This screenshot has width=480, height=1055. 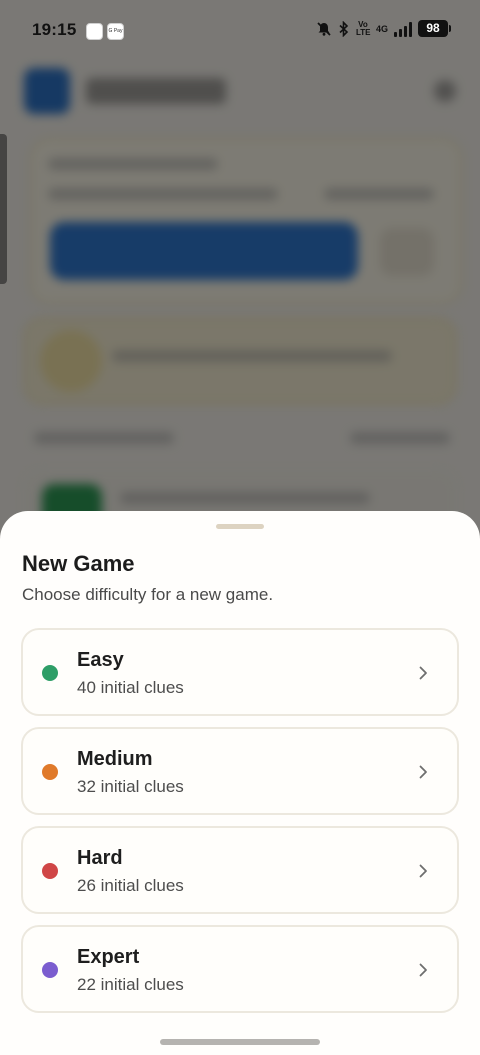 What do you see at coordinates (240, 672) in the screenshot?
I see `difficulty-option-easy: Easy 40 initial clues` at bounding box center [240, 672].